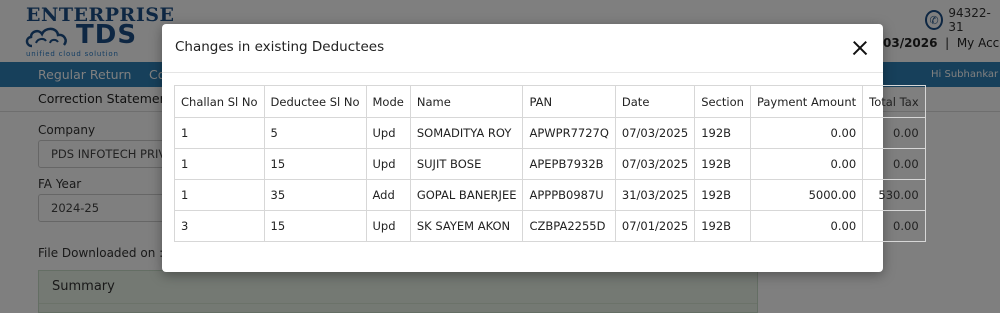 This screenshot has height=313, width=1000. Describe the element at coordinates (894, 101) in the screenshot. I see `column-header: Total Tax` at that location.